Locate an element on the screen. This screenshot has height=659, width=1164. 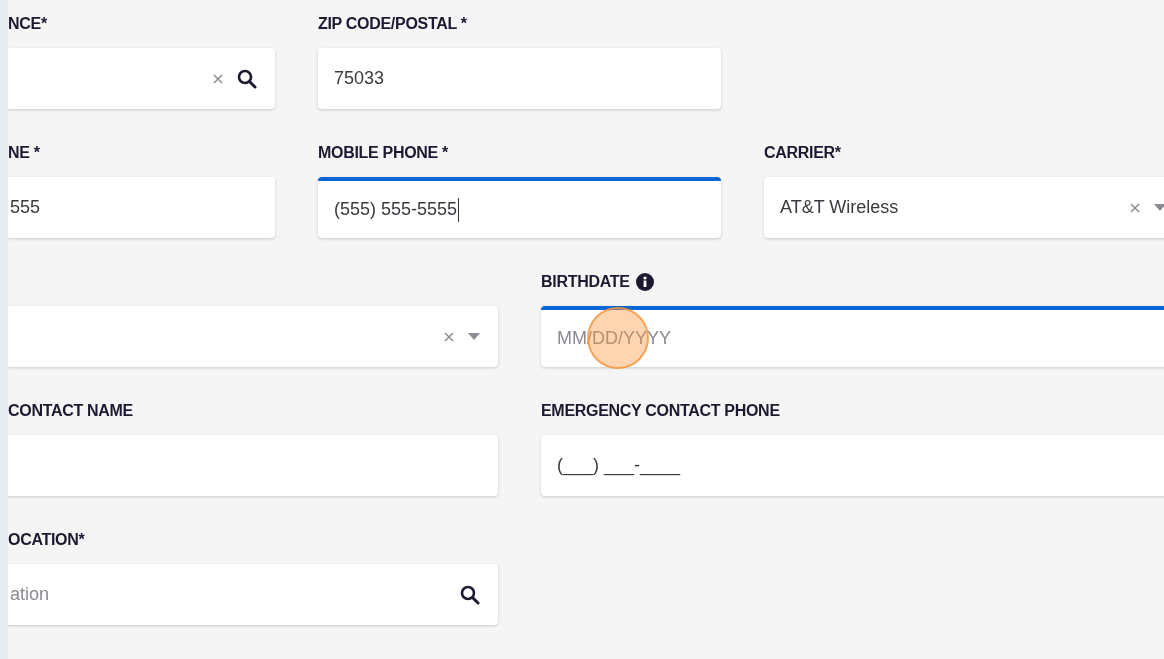
info-icon is located at coordinates (644, 282).